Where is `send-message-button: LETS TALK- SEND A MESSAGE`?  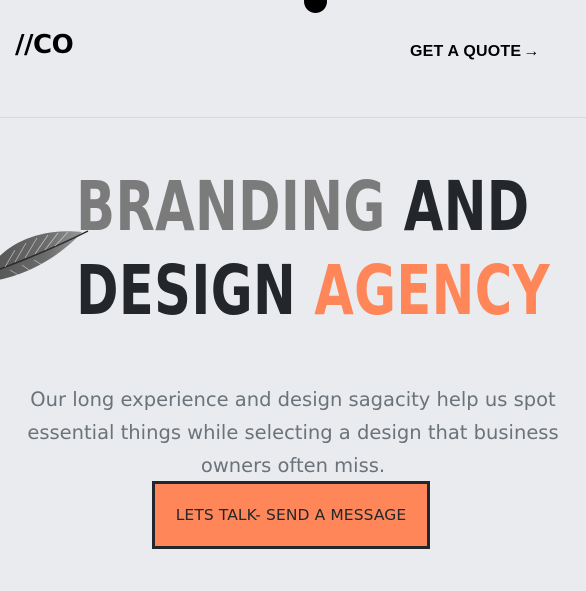 send-message-button: LETS TALK- SEND A MESSAGE is located at coordinates (291, 515).